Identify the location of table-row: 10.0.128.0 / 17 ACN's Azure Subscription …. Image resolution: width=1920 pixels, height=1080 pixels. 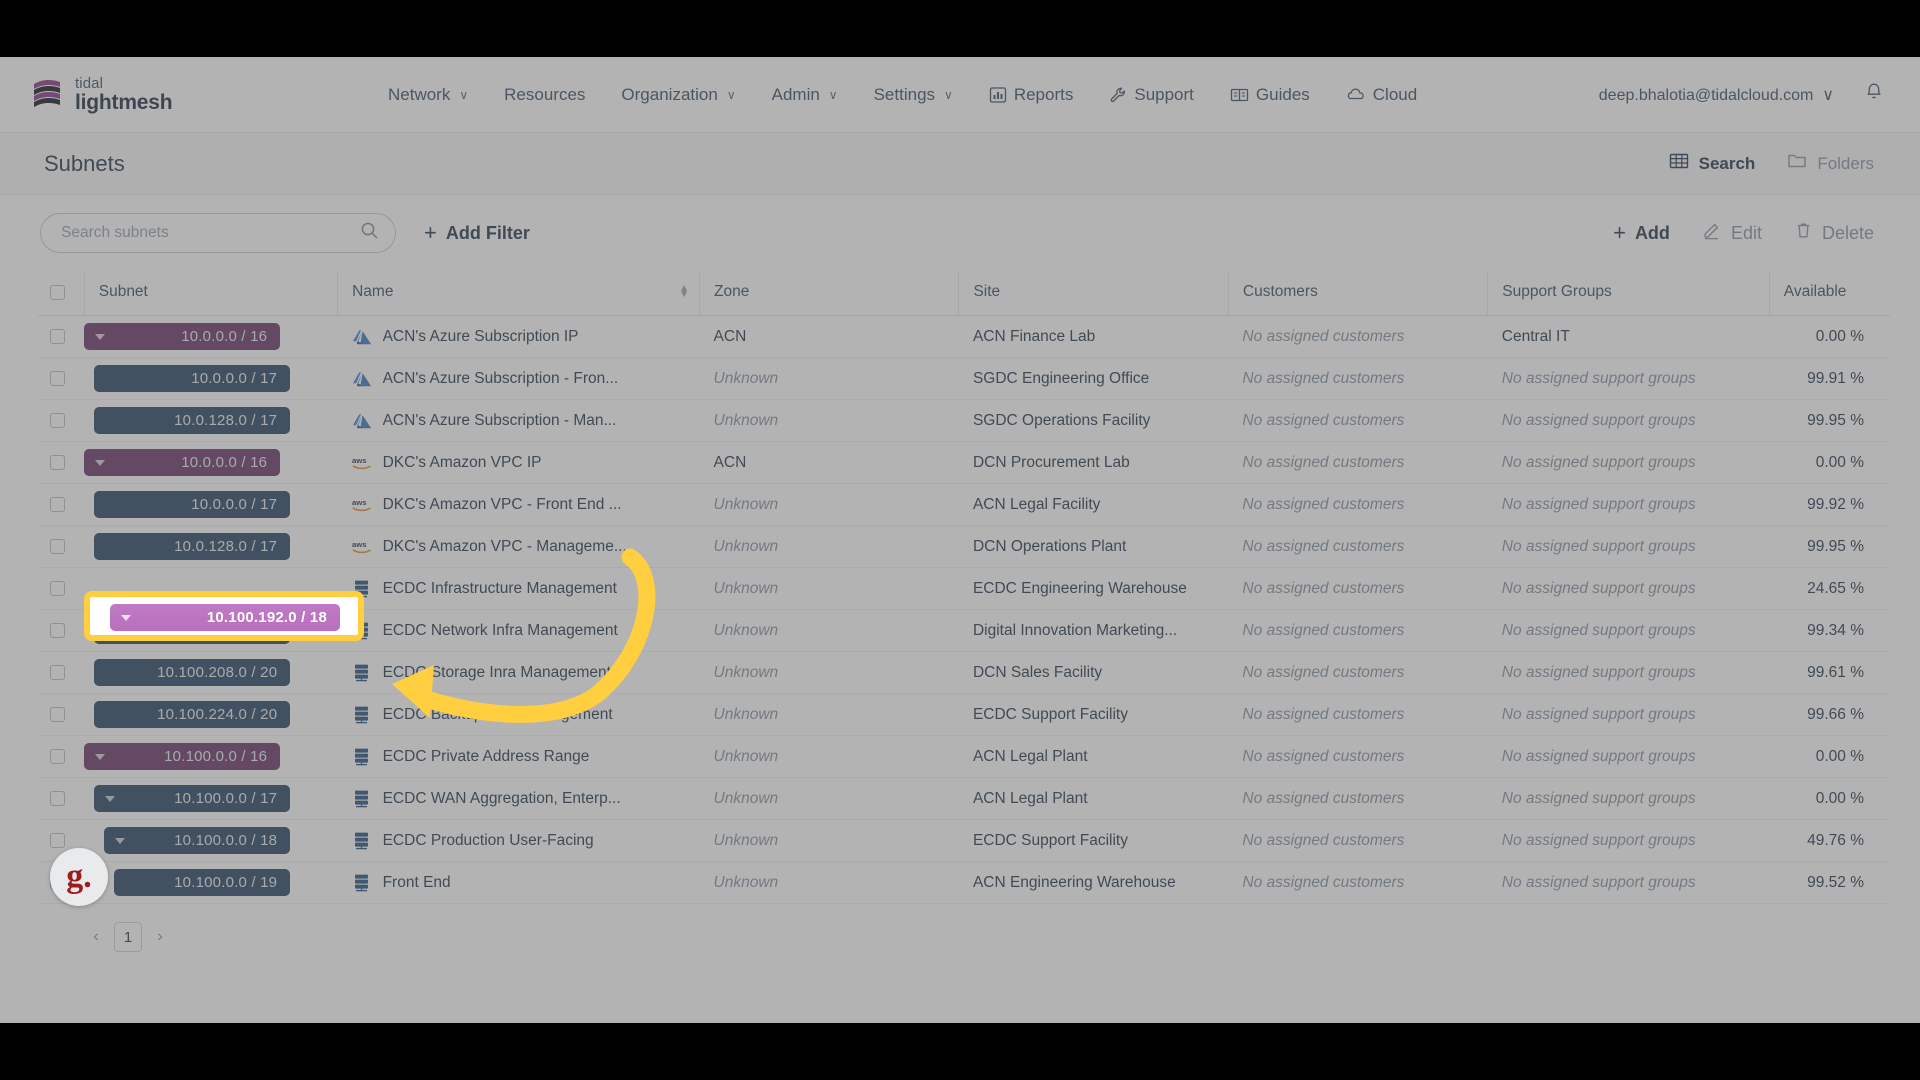
(964, 420).